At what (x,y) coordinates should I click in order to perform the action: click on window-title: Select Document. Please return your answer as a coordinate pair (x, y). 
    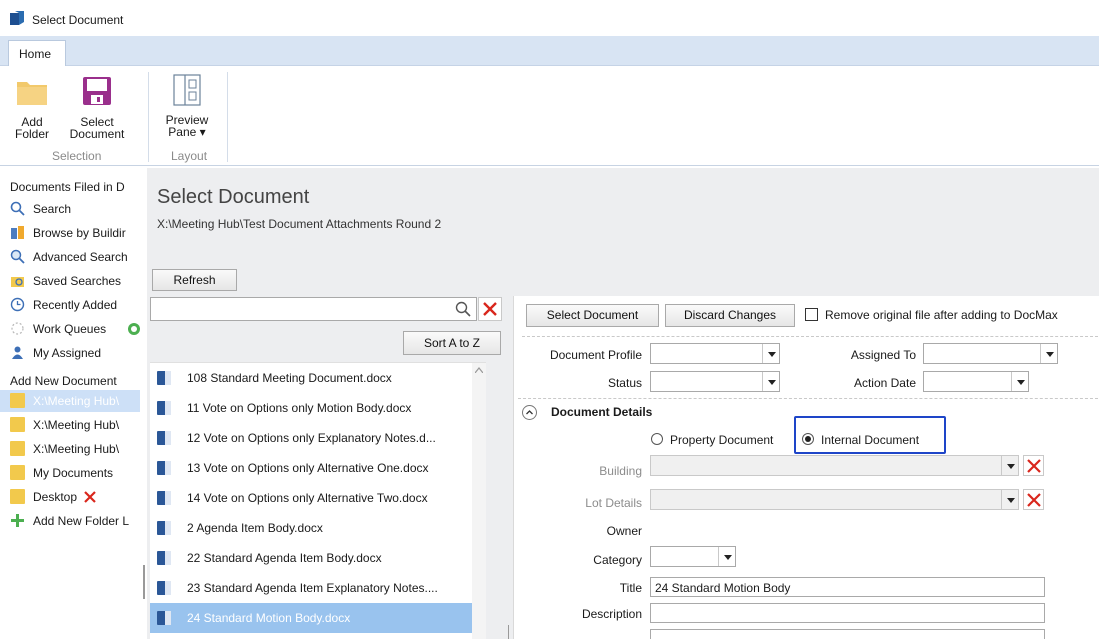
    Looking at the image, I should click on (78, 20).